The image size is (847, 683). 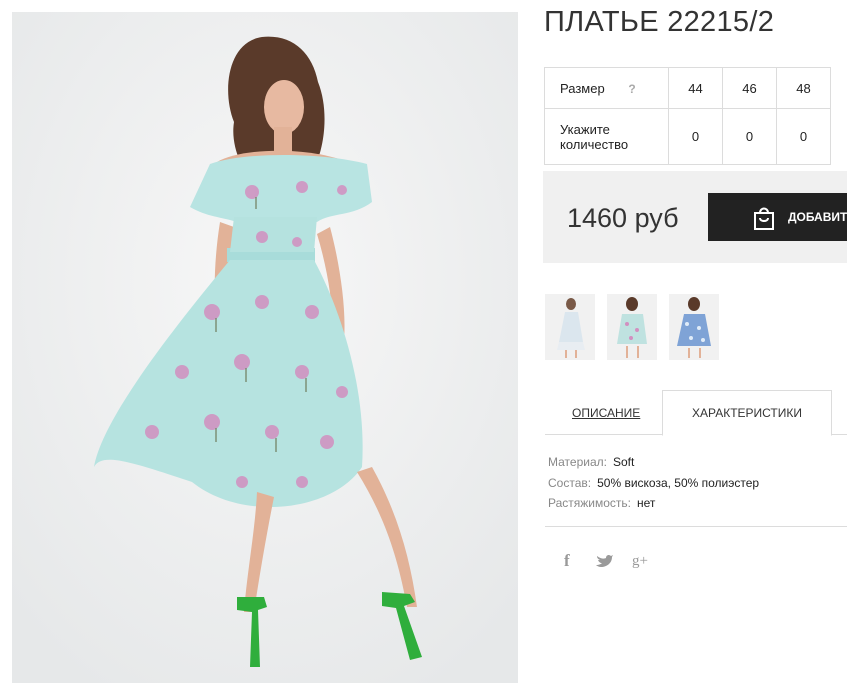 What do you see at coordinates (659, 22) in the screenshot?
I see `product-title: ПЛАТЬЕ 22215/2` at bounding box center [659, 22].